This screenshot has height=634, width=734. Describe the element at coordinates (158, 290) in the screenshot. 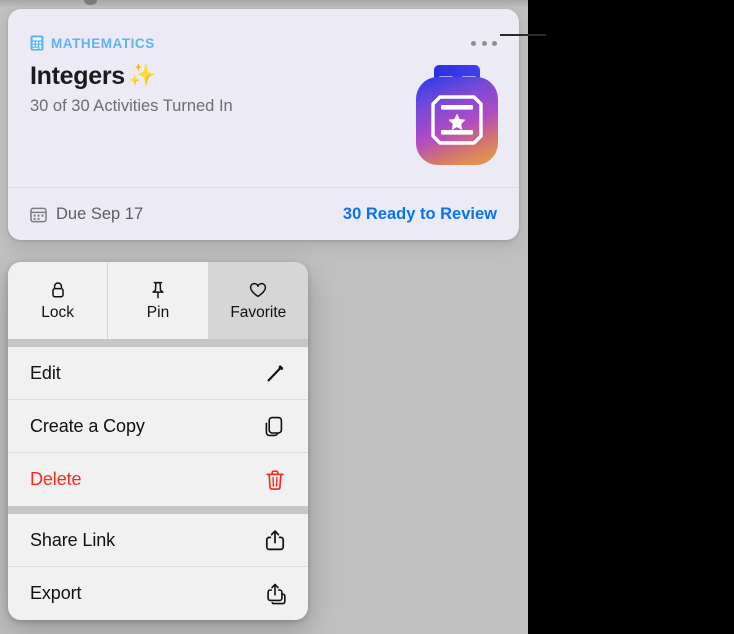

I see `pin-icon` at that location.